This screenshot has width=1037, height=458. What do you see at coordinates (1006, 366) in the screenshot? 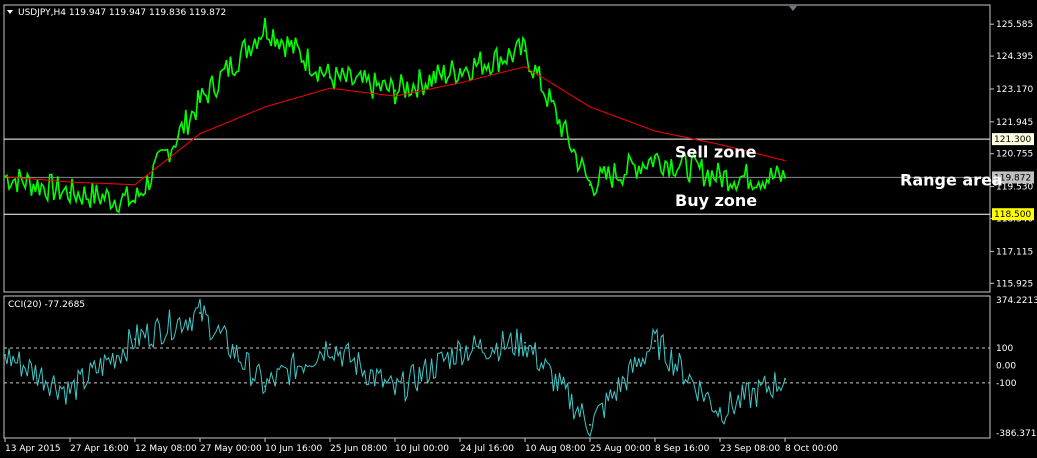
I see `cci-y-tick-label: 0.00` at bounding box center [1006, 366].